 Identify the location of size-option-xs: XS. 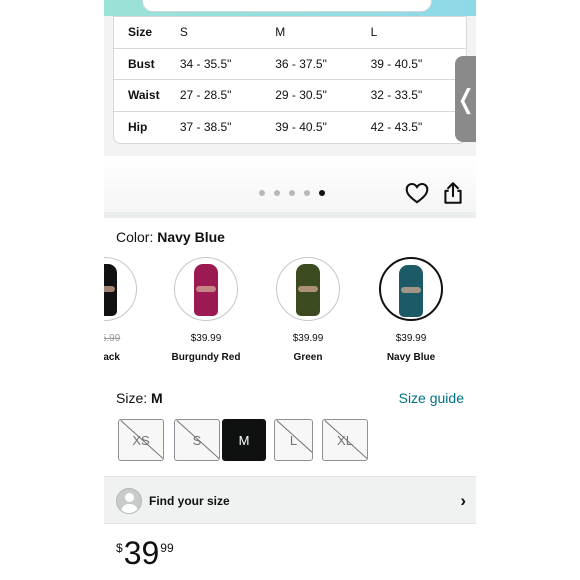
(141, 440).